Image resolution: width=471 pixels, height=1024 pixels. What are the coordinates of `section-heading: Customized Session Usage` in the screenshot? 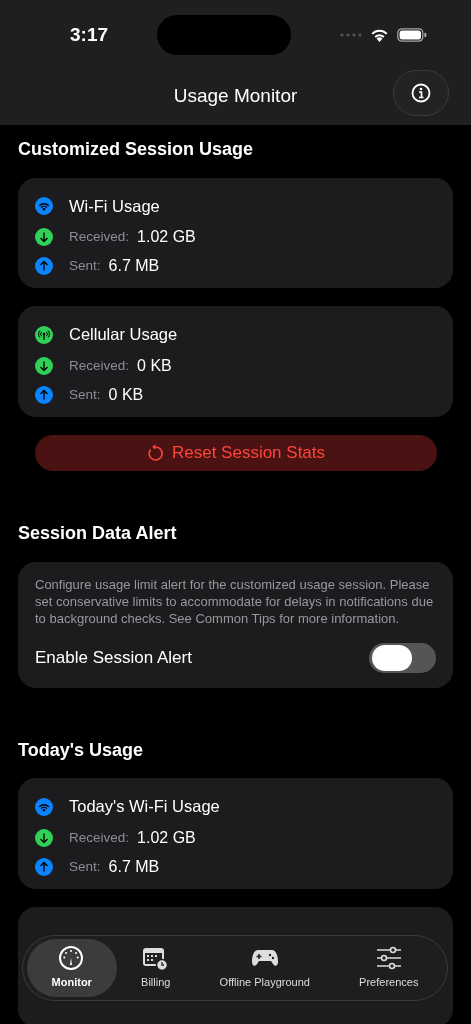 It's located at (136, 149).